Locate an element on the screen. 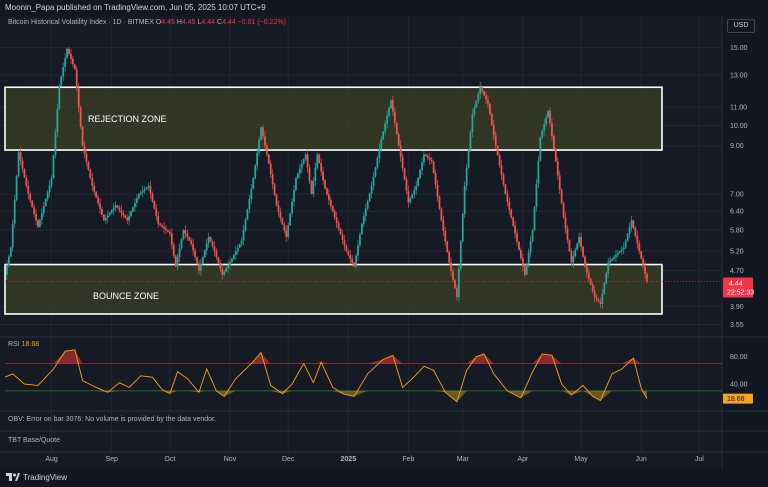 The width and height of the screenshot is (768, 487). tradingview-brand: TradingView is located at coordinates (36, 477).